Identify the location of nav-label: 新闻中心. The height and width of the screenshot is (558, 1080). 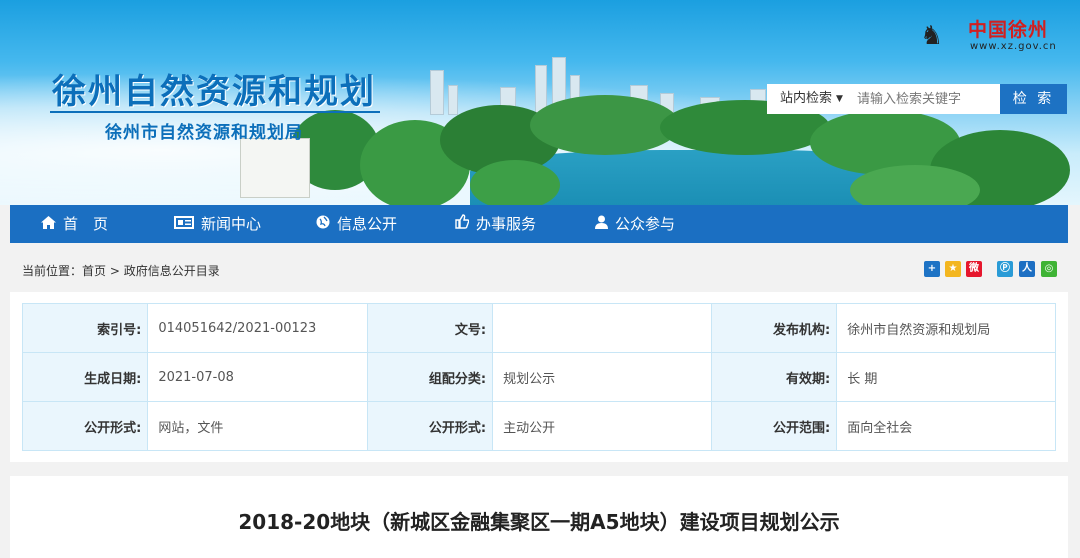
(231, 224).